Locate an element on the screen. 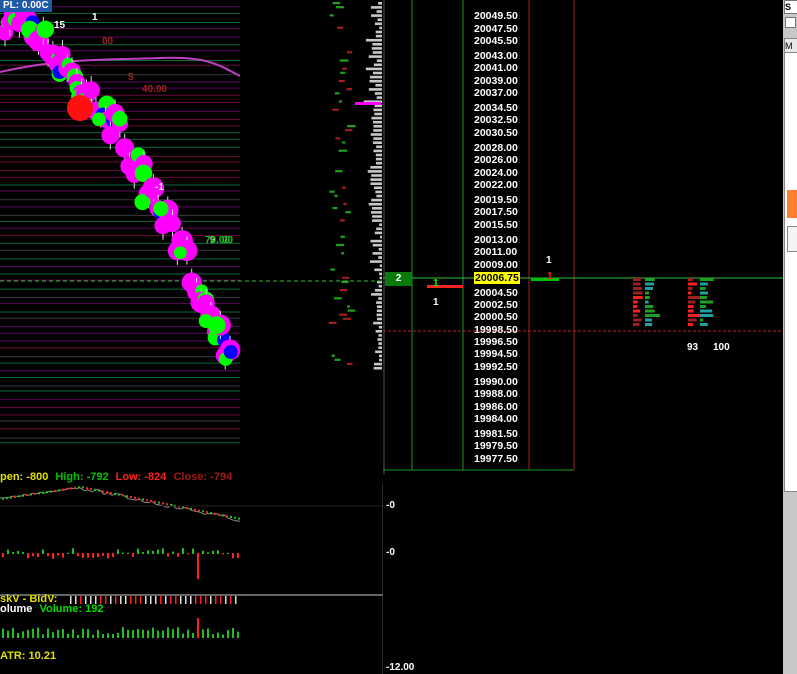 Image resolution: width=797 pixels, height=674 pixels. open-label: pen: is located at coordinates (12, 477).